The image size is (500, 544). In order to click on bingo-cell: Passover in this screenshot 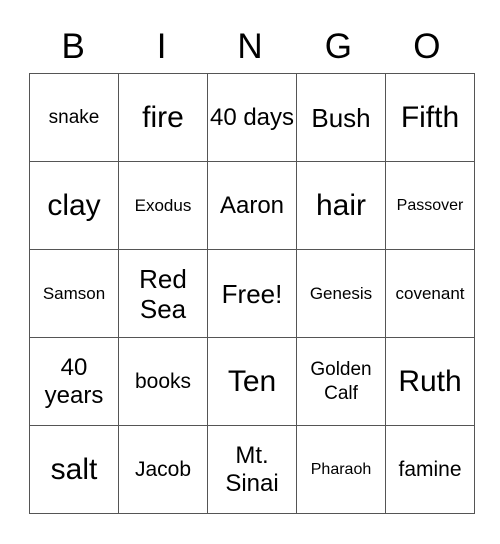, I will do `click(430, 205)`.